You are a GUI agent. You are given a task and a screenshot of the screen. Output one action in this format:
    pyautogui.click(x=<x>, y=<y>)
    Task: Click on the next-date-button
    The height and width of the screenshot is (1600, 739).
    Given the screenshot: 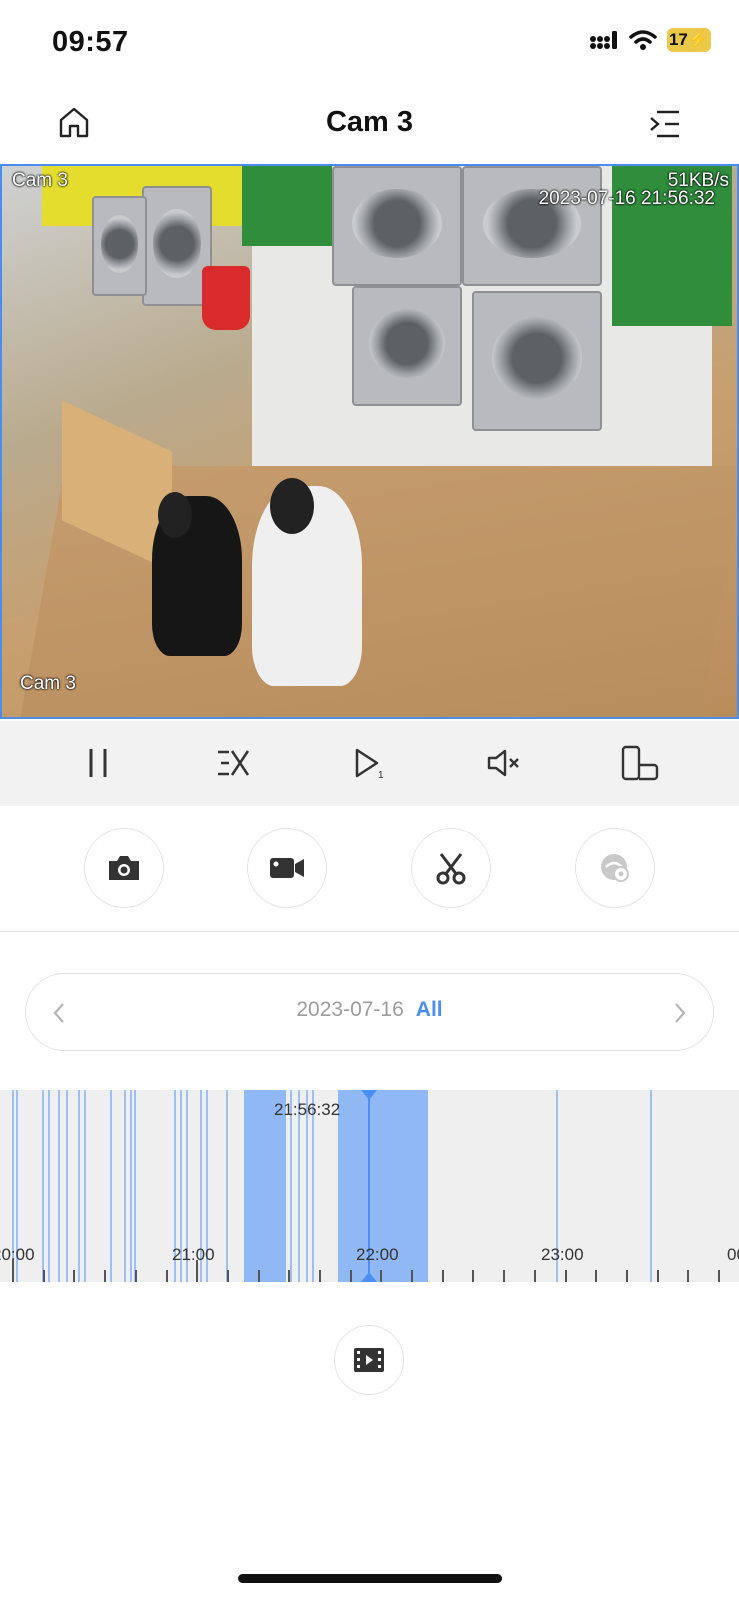 What is the action you would take?
    pyautogui.click(x=680, y=1013)
    